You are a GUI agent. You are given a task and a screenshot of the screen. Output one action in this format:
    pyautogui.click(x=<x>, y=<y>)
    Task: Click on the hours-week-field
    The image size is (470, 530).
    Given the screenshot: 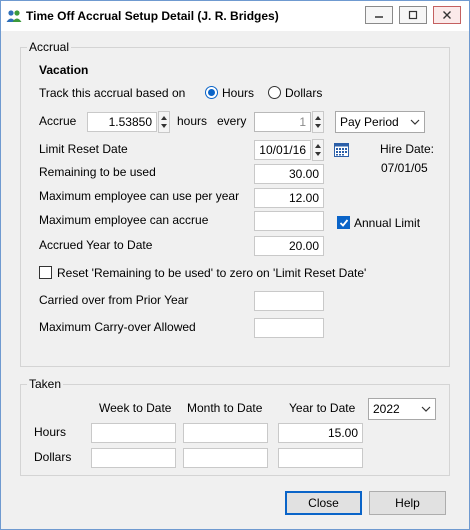 What is the action you would take?
    pyautogui.click(x=133, y=433)
    